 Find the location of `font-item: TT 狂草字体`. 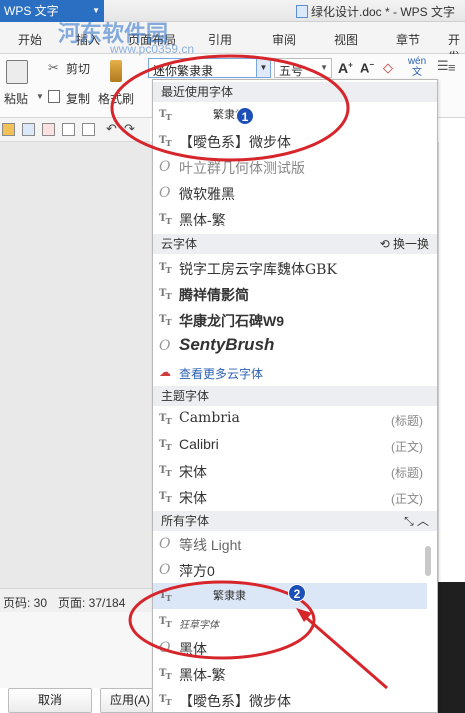

font-item: TT 狂草字体 is located at coordinates (290, 622).